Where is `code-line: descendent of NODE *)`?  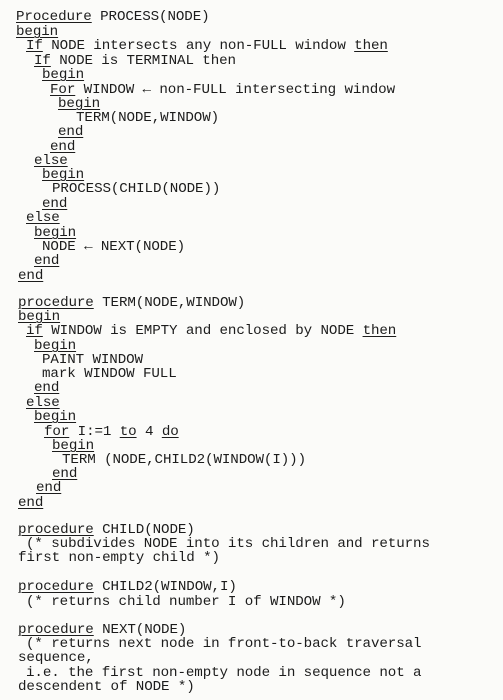
code-line: descendent of NODE *) is located at coordinates (106, 687).